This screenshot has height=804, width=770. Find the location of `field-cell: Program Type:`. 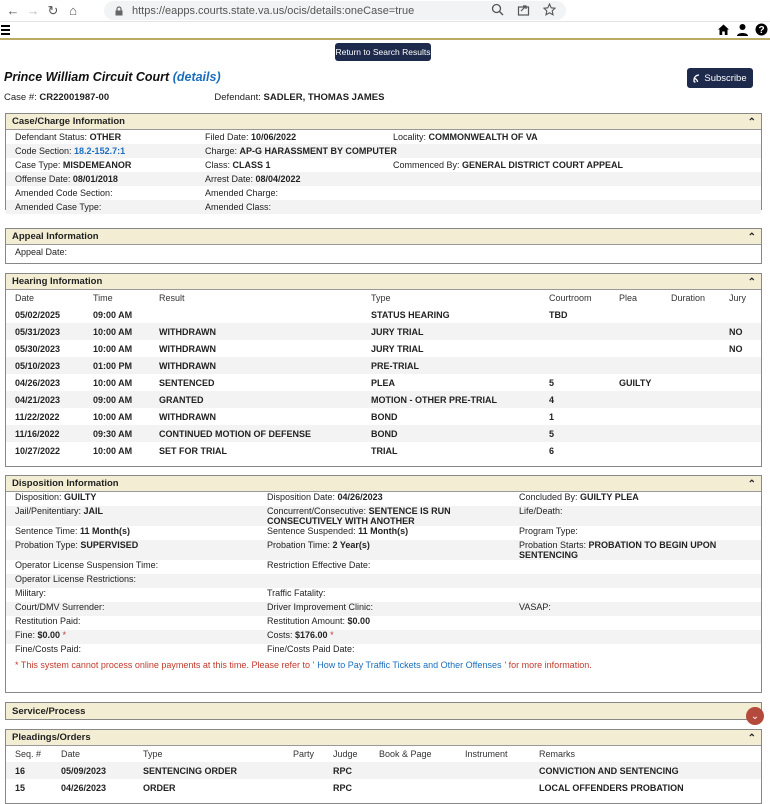

field-cell: Program Type: is located at coordinates (639, 531).